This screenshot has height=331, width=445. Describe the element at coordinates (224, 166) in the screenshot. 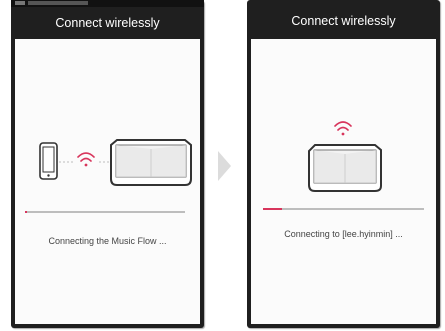

I see `next-step-arrow-icon` at that location.